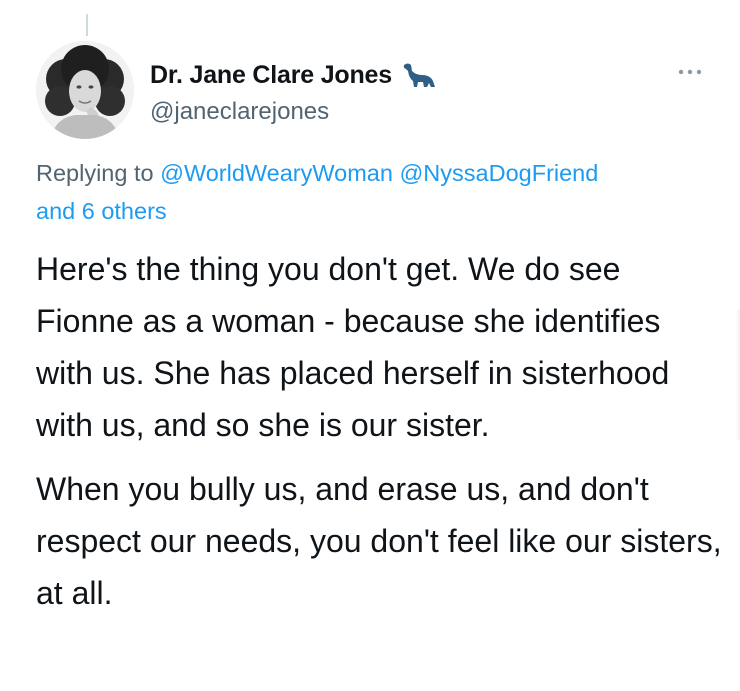 The image size is (740, 691). Describe the element at coordinates (419, 75) in the screenshot. I see `dinosaur-icon` at that location.